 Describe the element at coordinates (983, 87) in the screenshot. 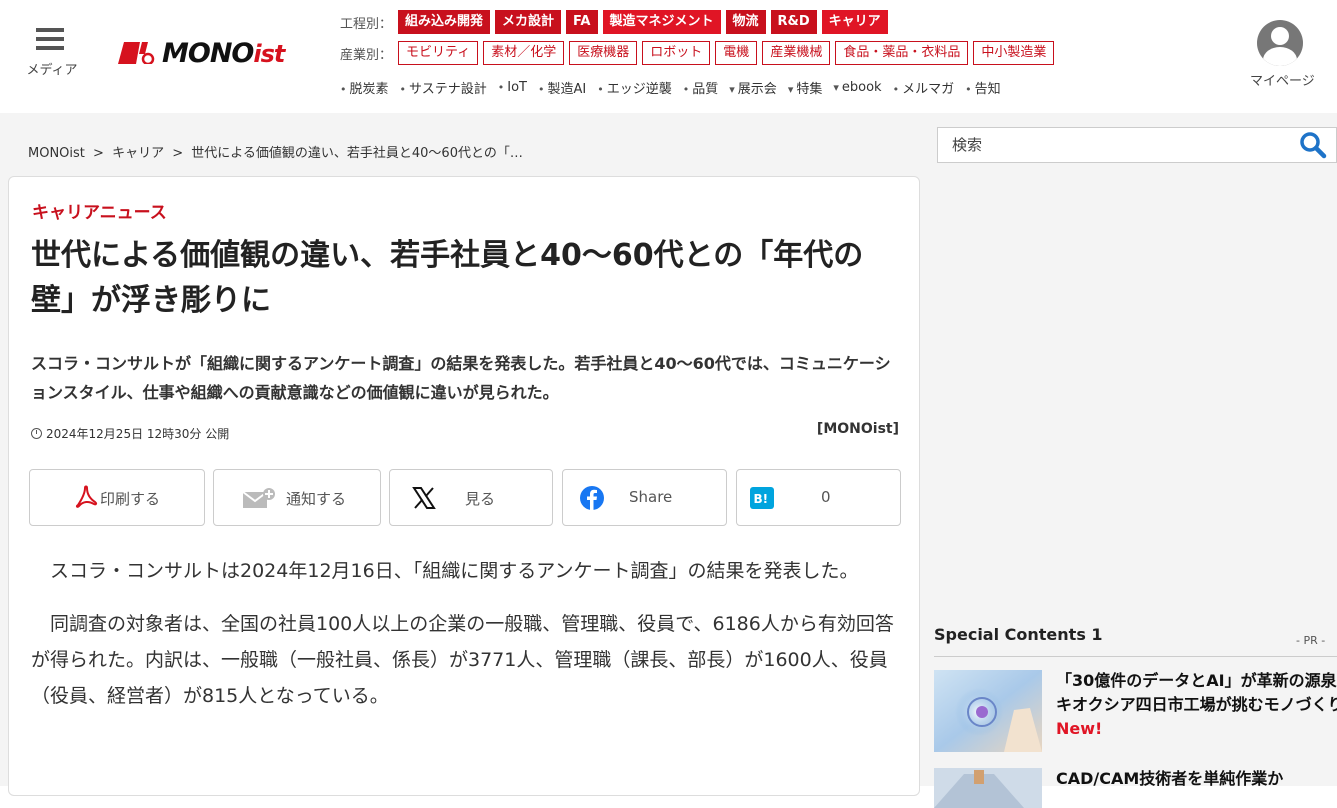

I see `topic-link: • 告知` at that location.